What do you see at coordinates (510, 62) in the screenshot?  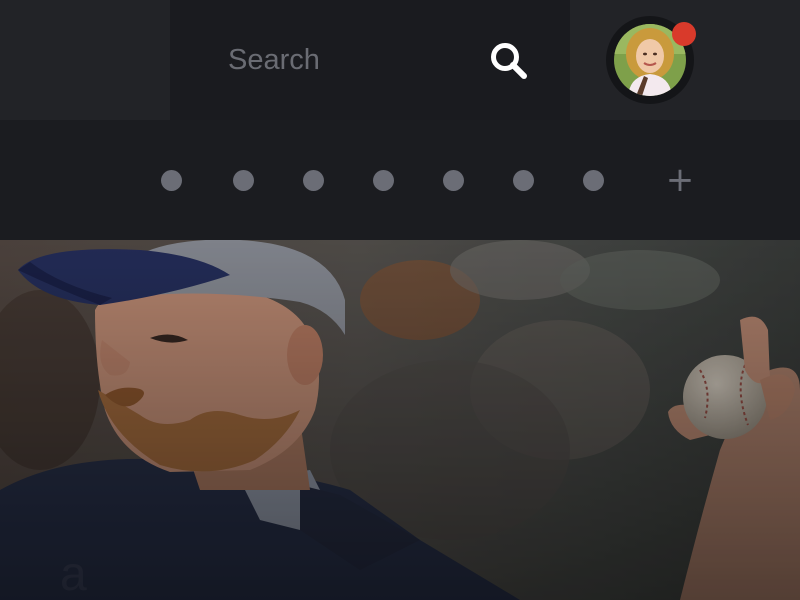 I see `search-icon` at bounding box center [510, 62].